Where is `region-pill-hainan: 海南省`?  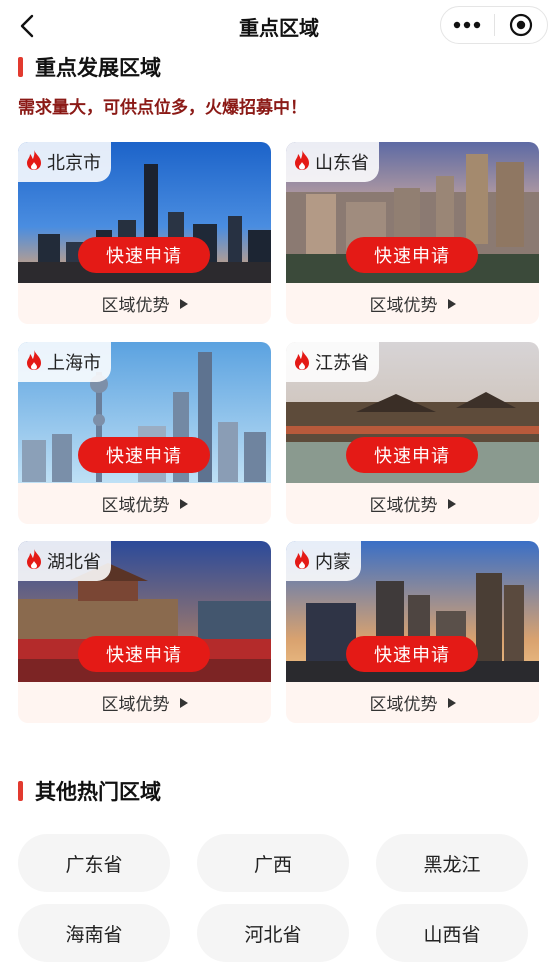 region-pill-hainan: 海南省 is located at coordinates (94, 933).